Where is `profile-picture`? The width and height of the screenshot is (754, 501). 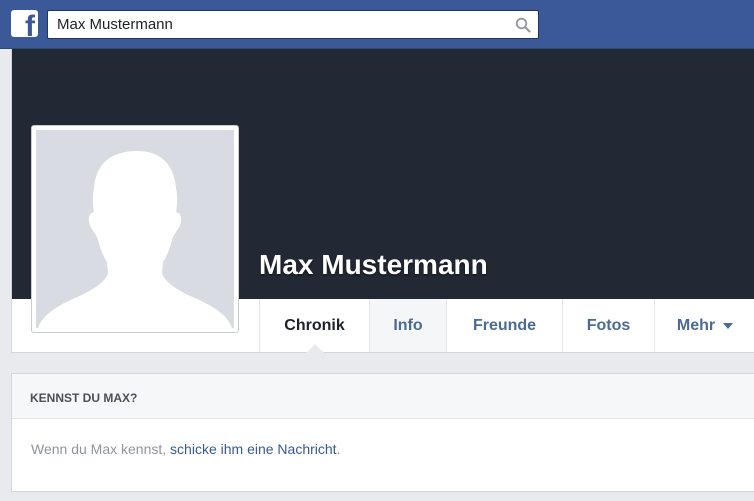 profile-picture is located at coordinates (135, 229).